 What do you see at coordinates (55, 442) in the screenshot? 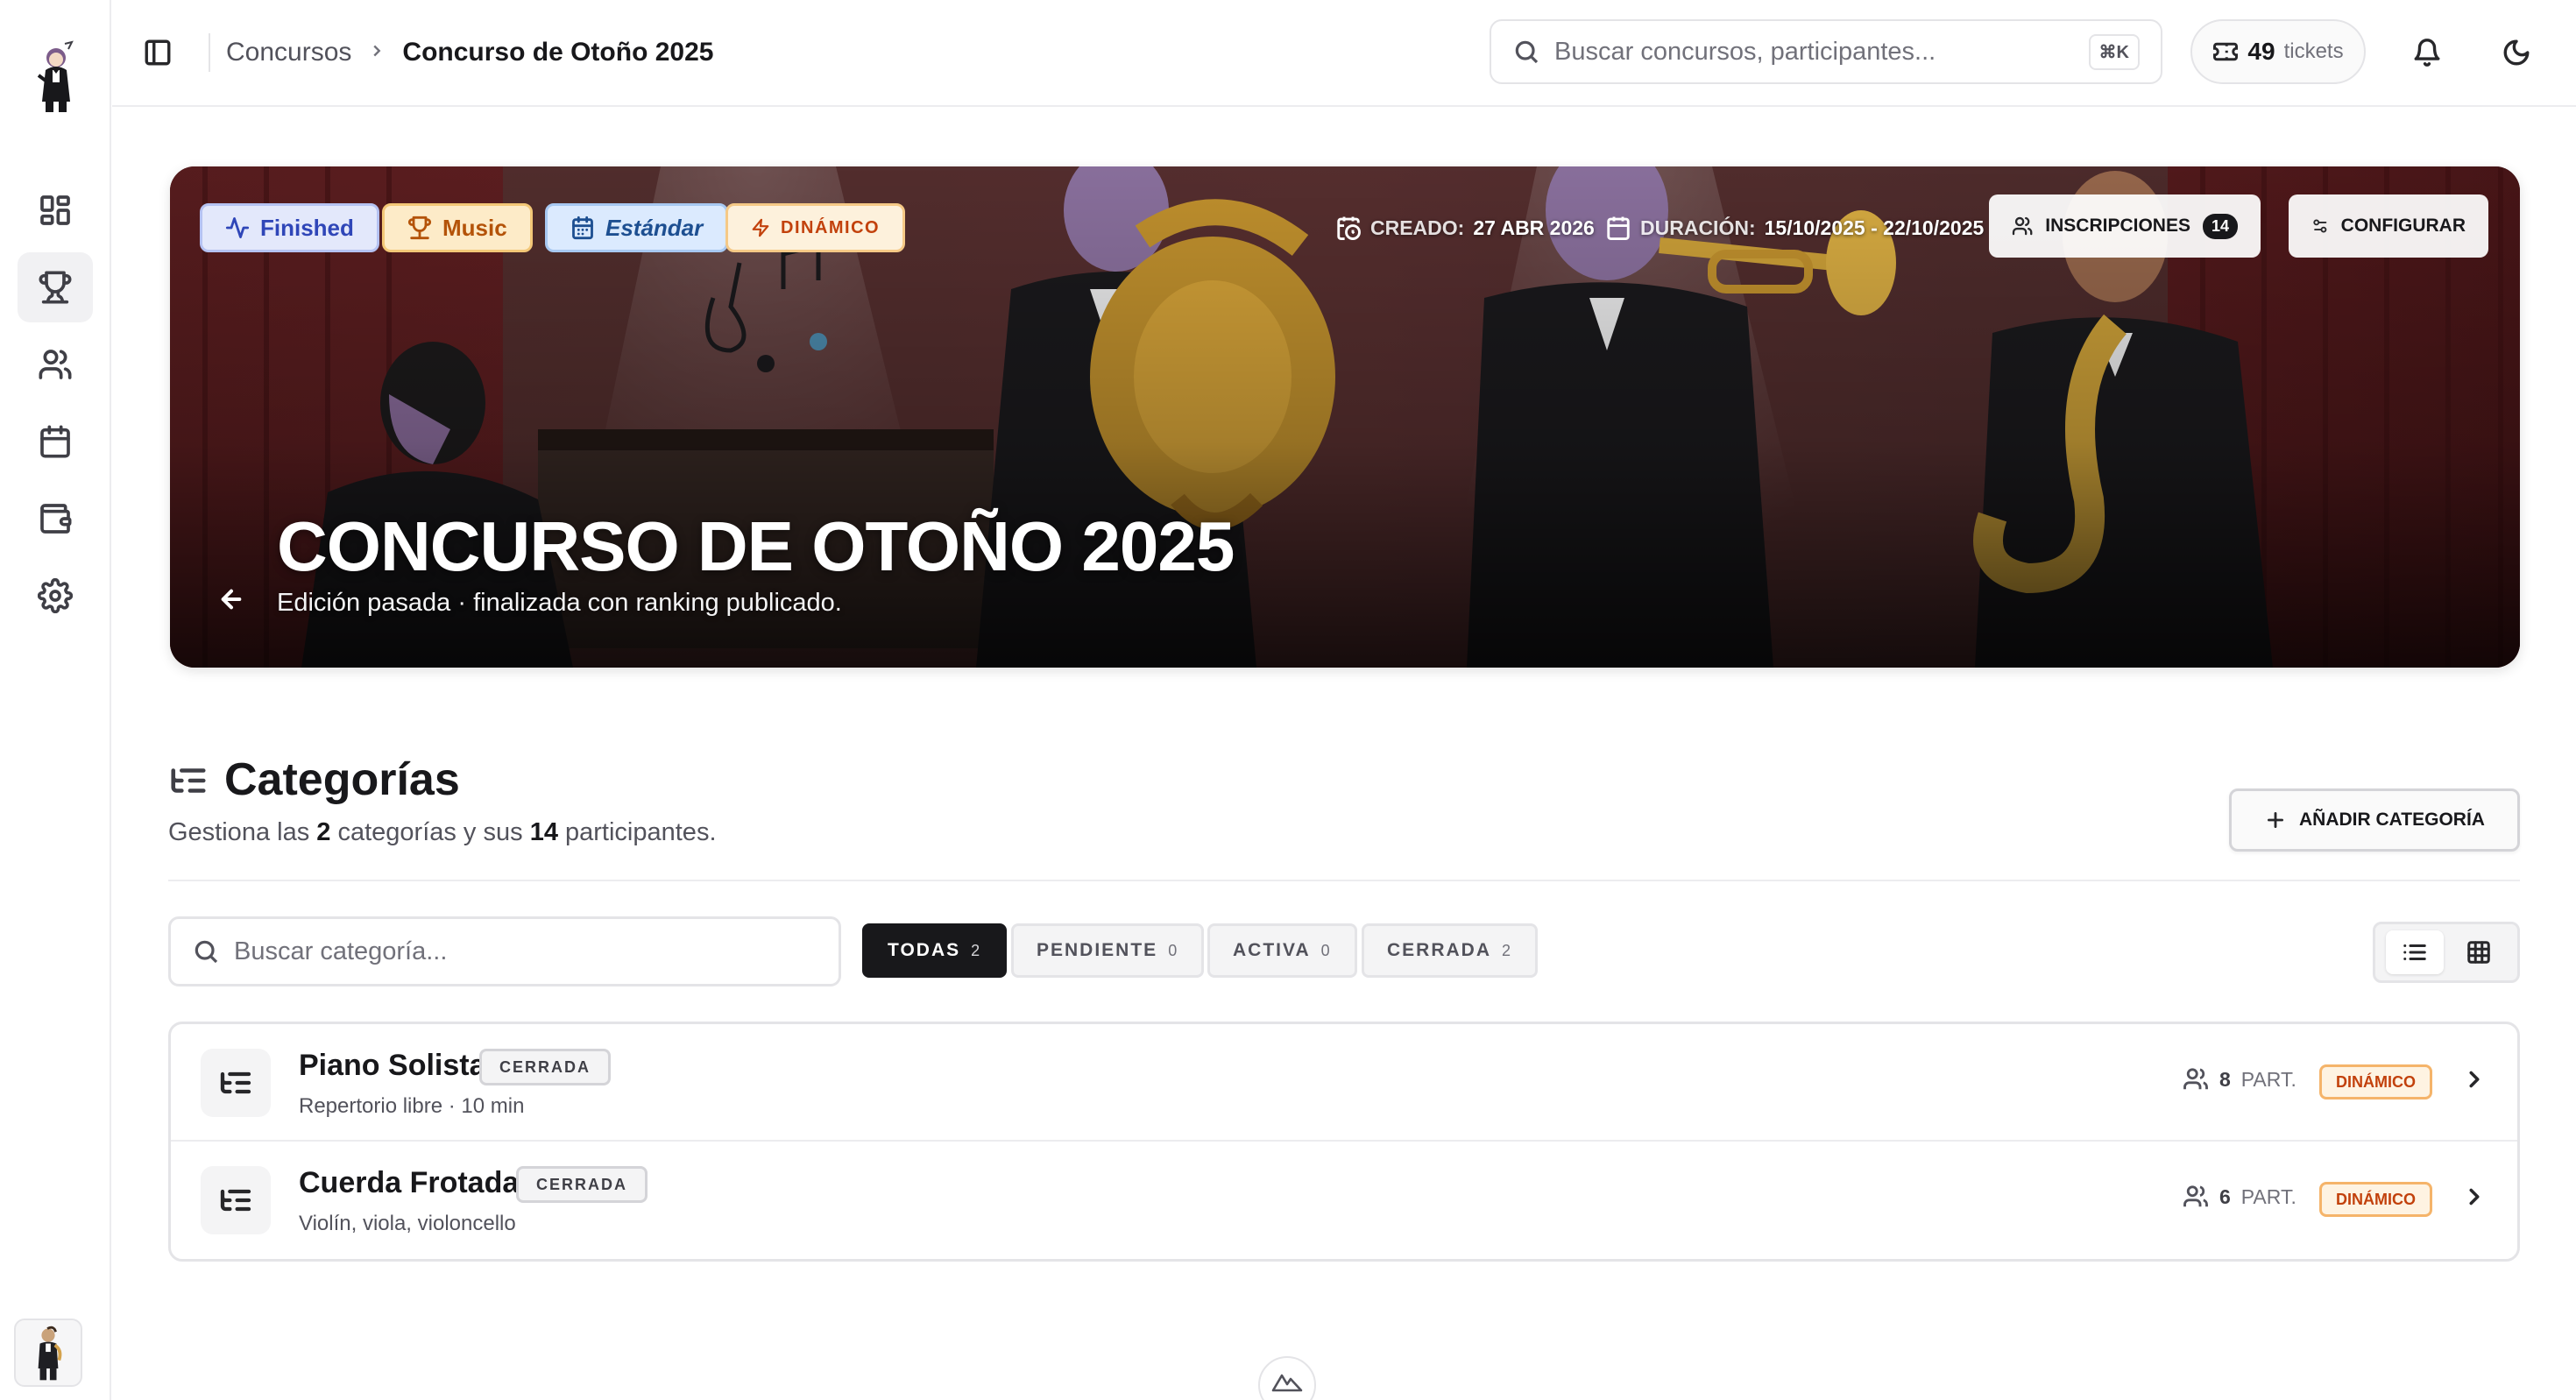
I see `sidebar-item-calendar` at bounding box center [55, 442].